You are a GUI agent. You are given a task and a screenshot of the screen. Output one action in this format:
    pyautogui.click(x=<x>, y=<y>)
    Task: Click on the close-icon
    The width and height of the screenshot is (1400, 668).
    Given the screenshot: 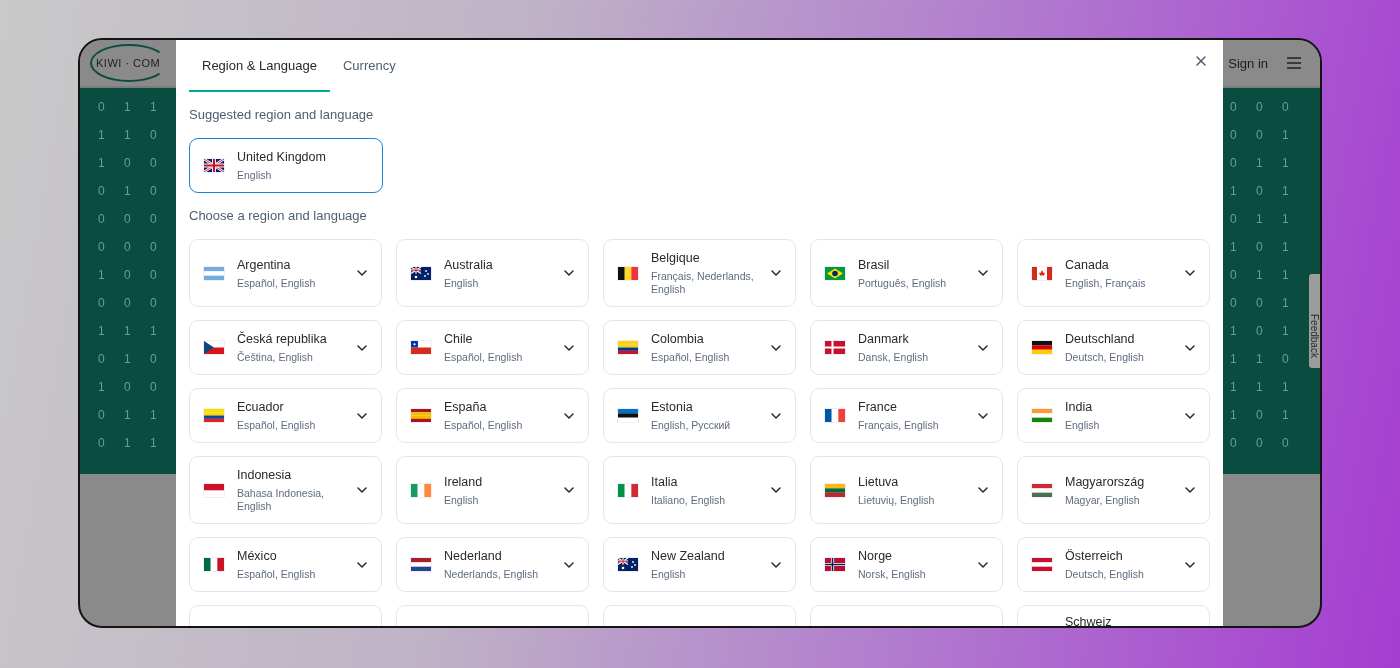 What is the action you would take?
    pyautogui.click(x=1201, y=61)
    